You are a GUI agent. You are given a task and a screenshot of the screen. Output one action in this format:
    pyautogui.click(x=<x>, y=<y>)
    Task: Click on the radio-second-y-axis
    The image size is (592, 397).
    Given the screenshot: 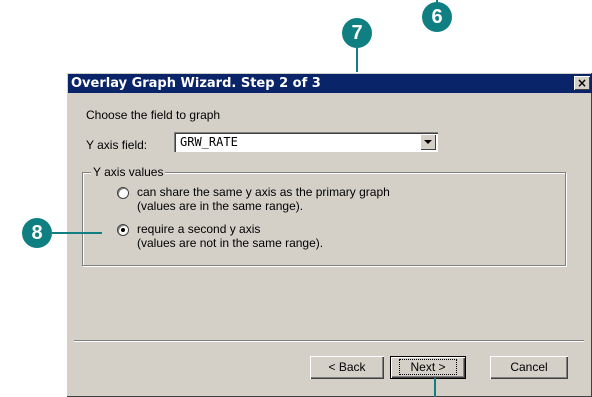 What is the action you would take?
    pyautogui.click(x=123, y=230)
    